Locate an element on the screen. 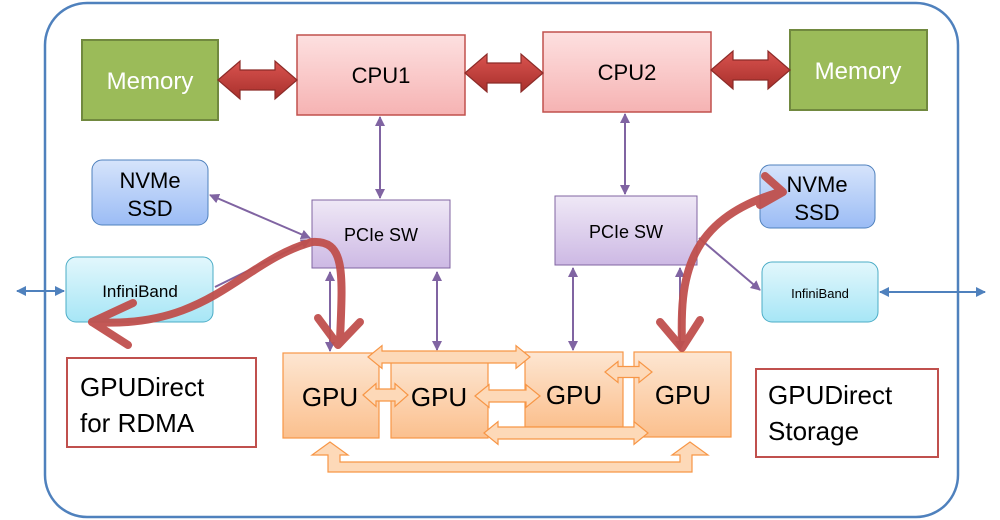  gpu-1-label: GPU is located at coordinates (330, 397).